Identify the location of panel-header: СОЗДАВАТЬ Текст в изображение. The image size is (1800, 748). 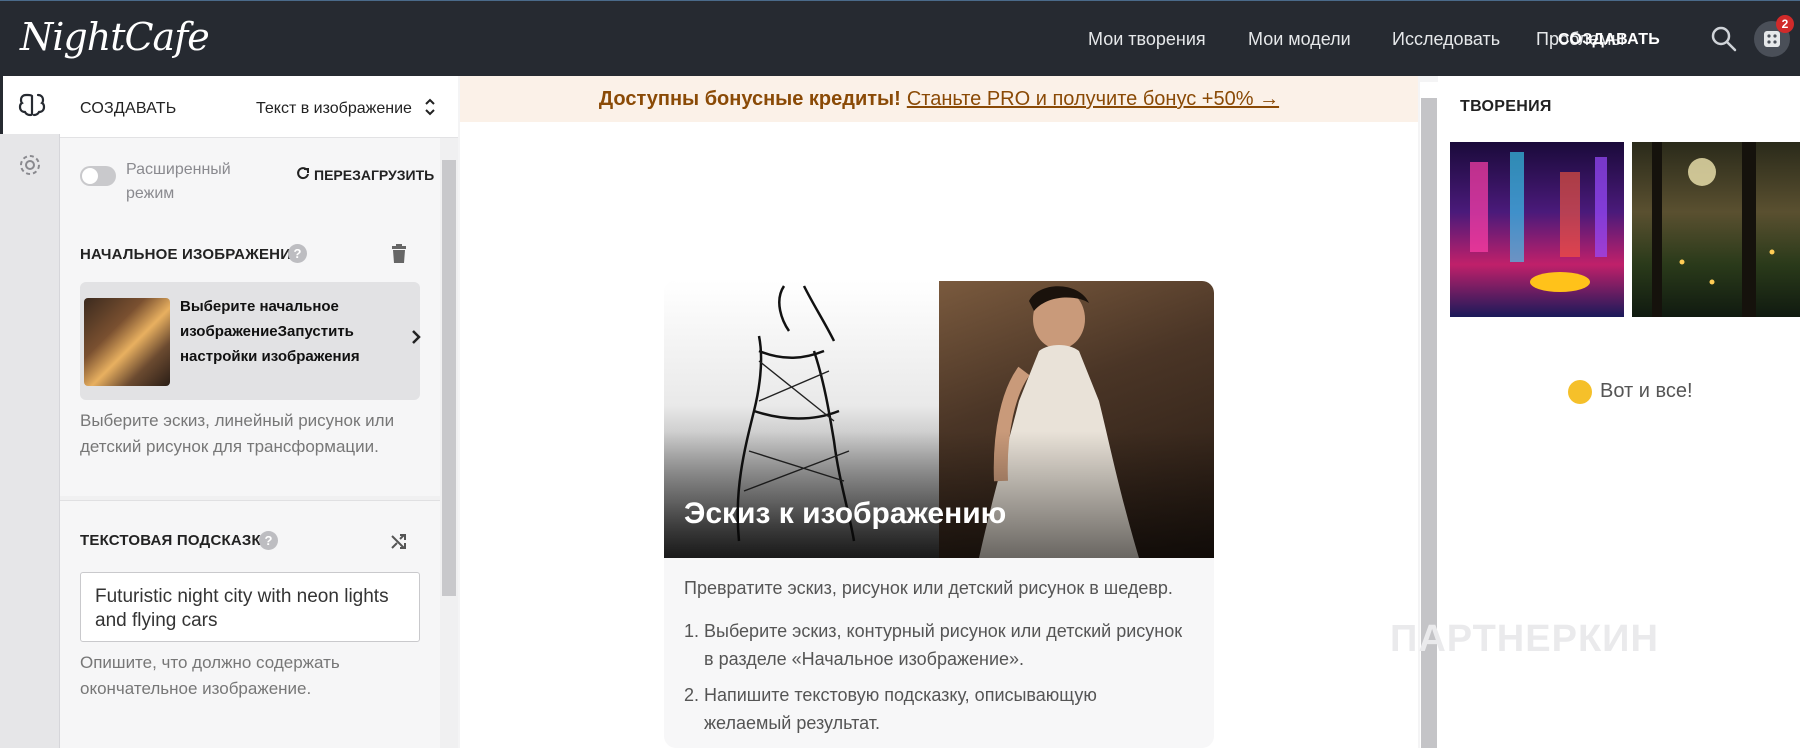
(259, 107).